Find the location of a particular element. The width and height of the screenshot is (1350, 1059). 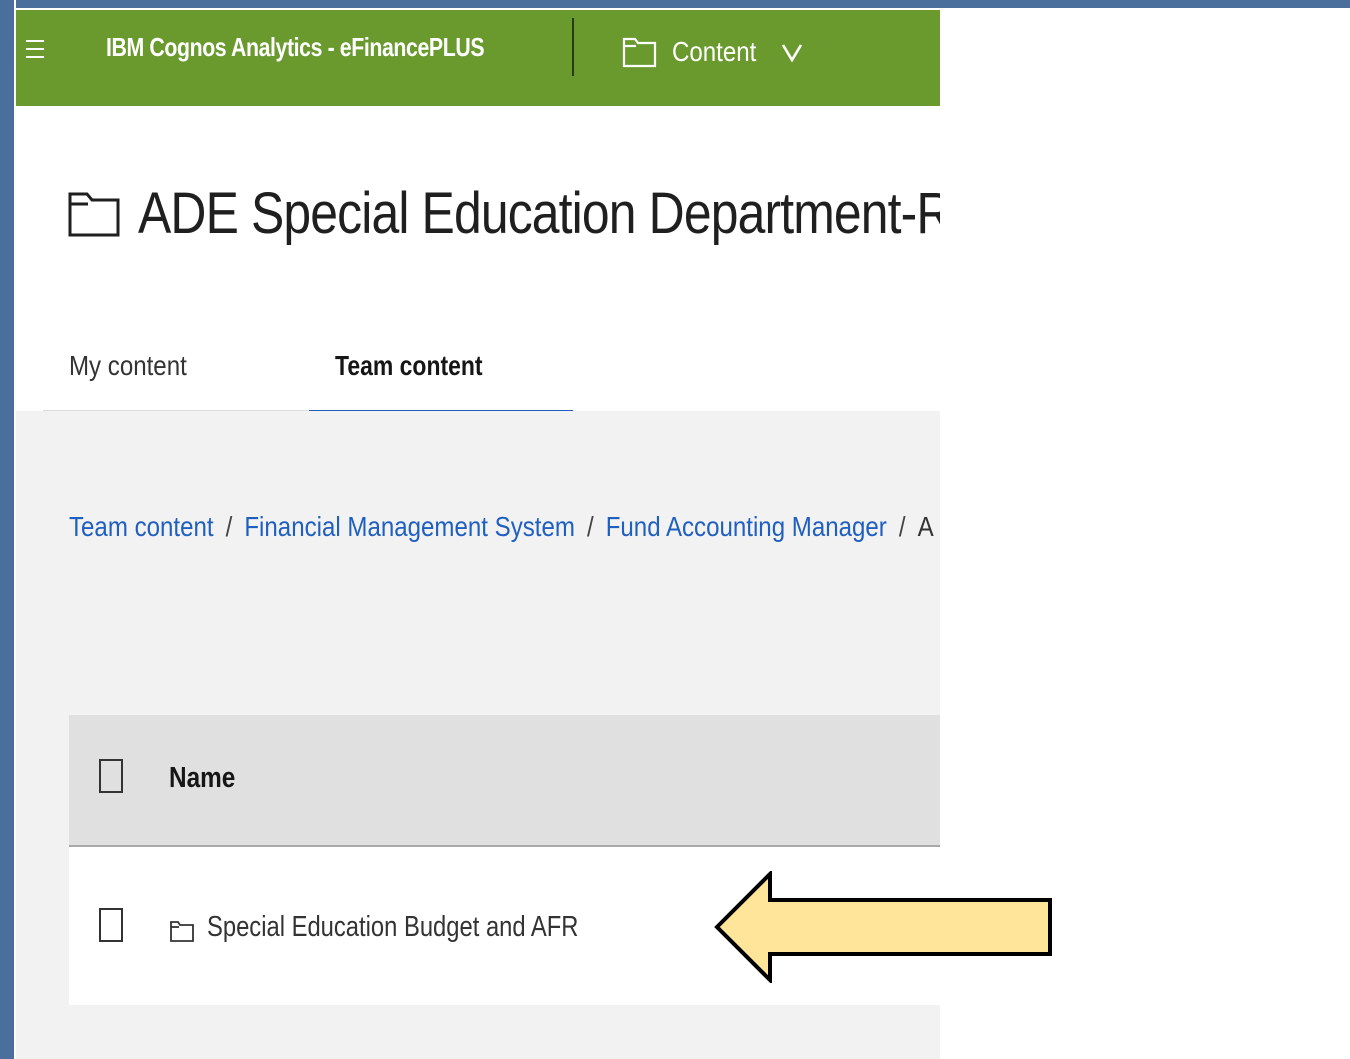

tab-label: Team content is located at coordinates (409, 365).